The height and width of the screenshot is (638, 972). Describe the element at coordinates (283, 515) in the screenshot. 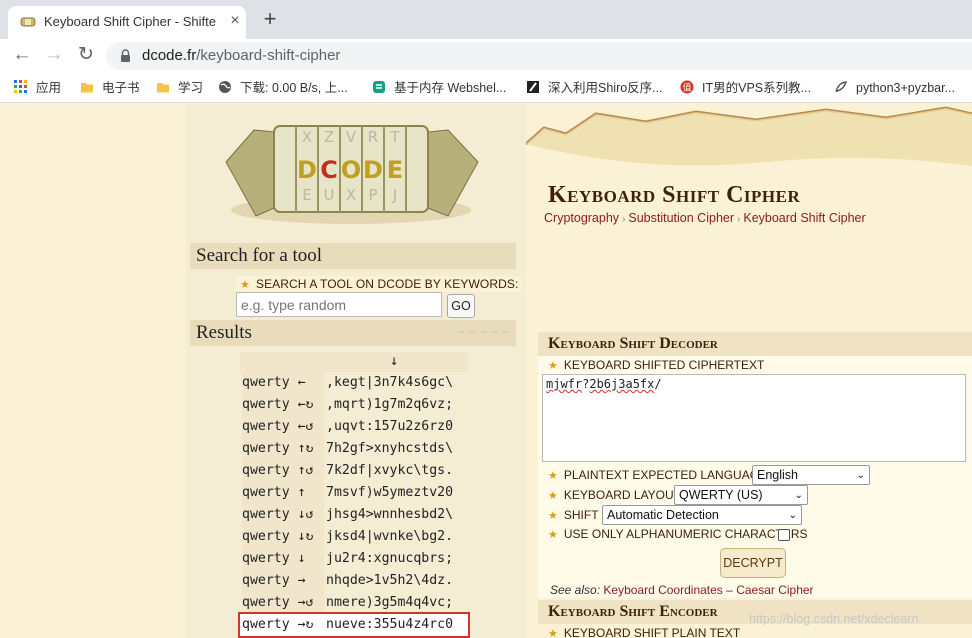

I see `result-method: qwerty ↓↺` at that location.